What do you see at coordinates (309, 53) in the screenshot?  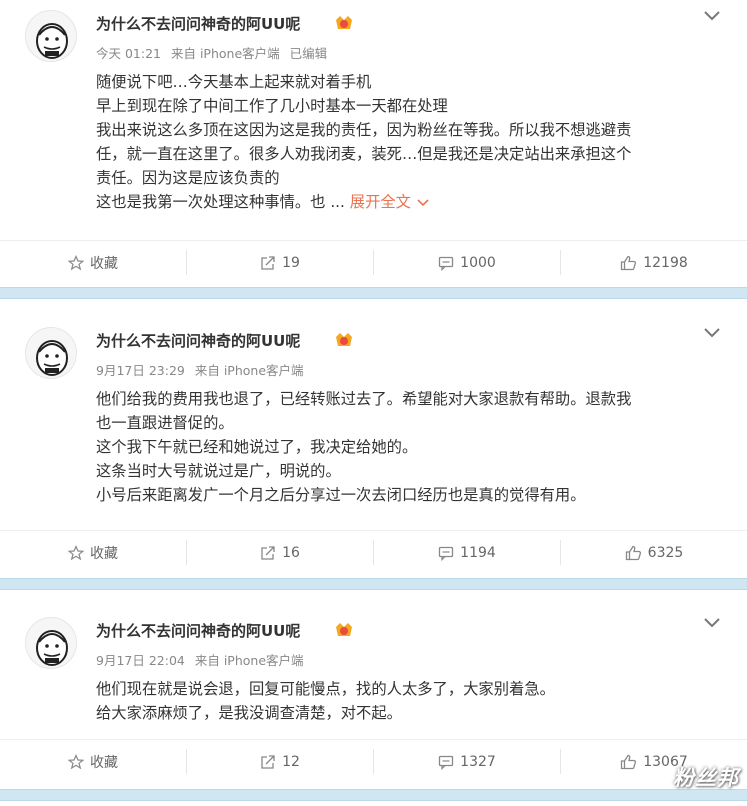 I see `edited-label: 已编辑` at bounding box center [309, 53].